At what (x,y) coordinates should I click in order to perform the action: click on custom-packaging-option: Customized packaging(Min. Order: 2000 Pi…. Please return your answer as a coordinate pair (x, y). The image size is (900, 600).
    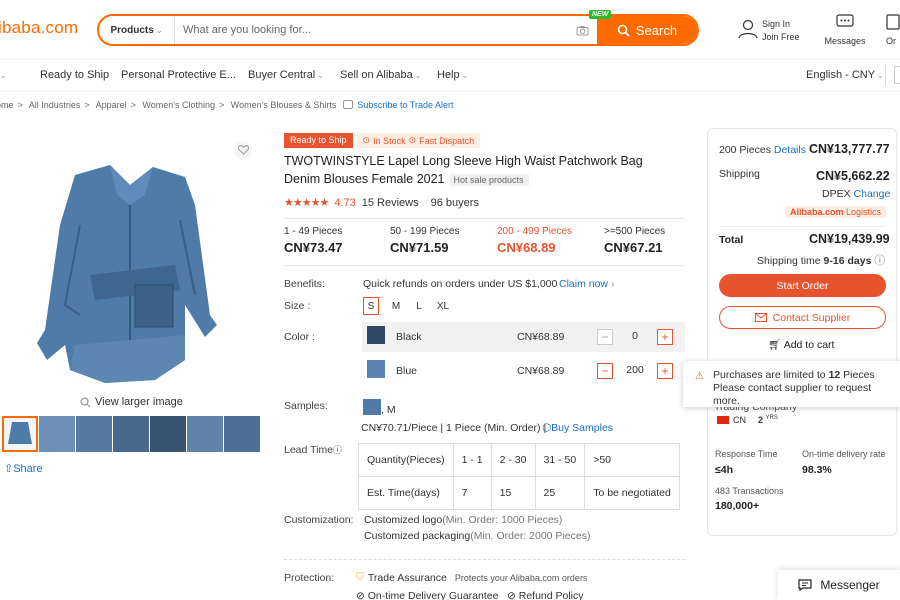
    Looking at the image, I should click on (477, 536).